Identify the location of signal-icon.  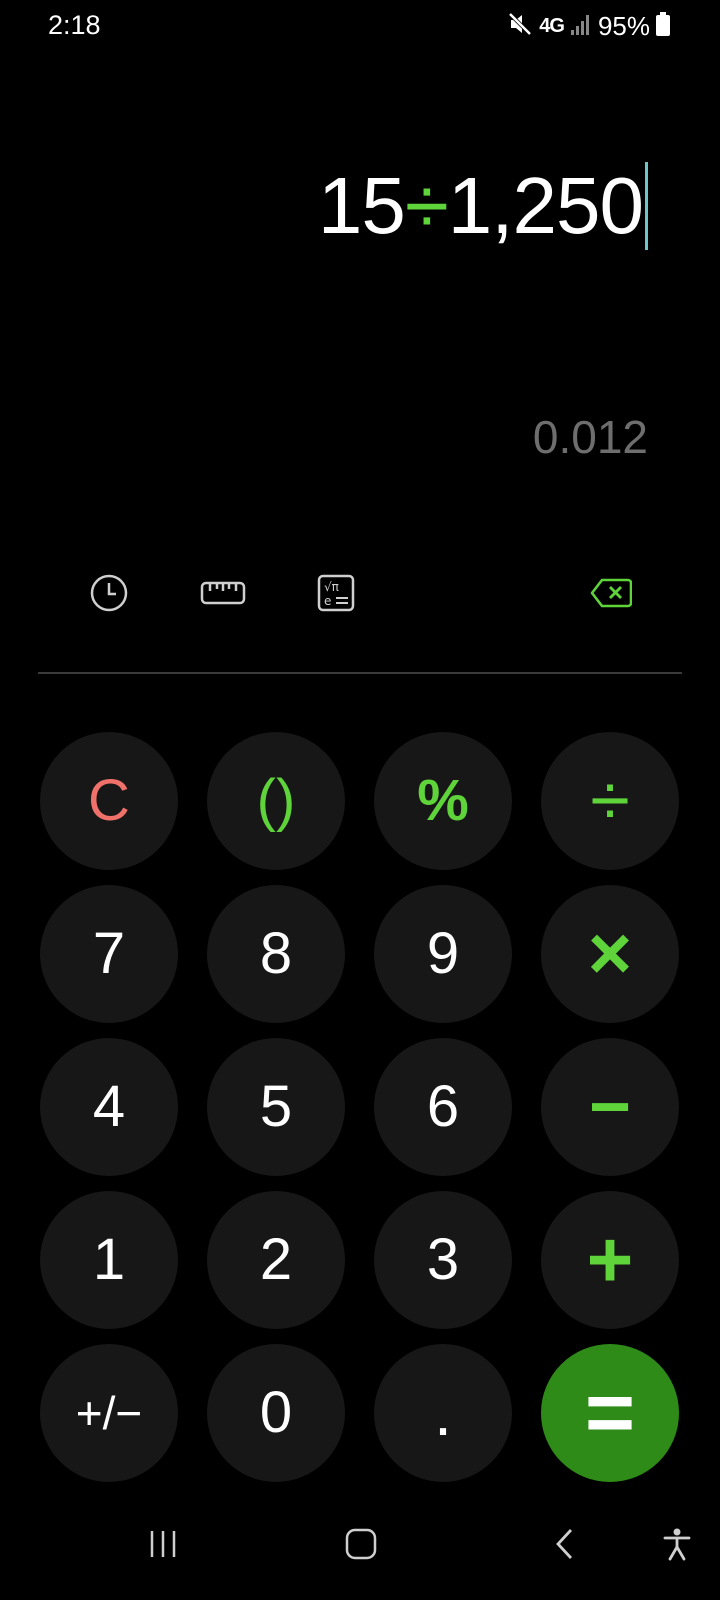
(581, 26).